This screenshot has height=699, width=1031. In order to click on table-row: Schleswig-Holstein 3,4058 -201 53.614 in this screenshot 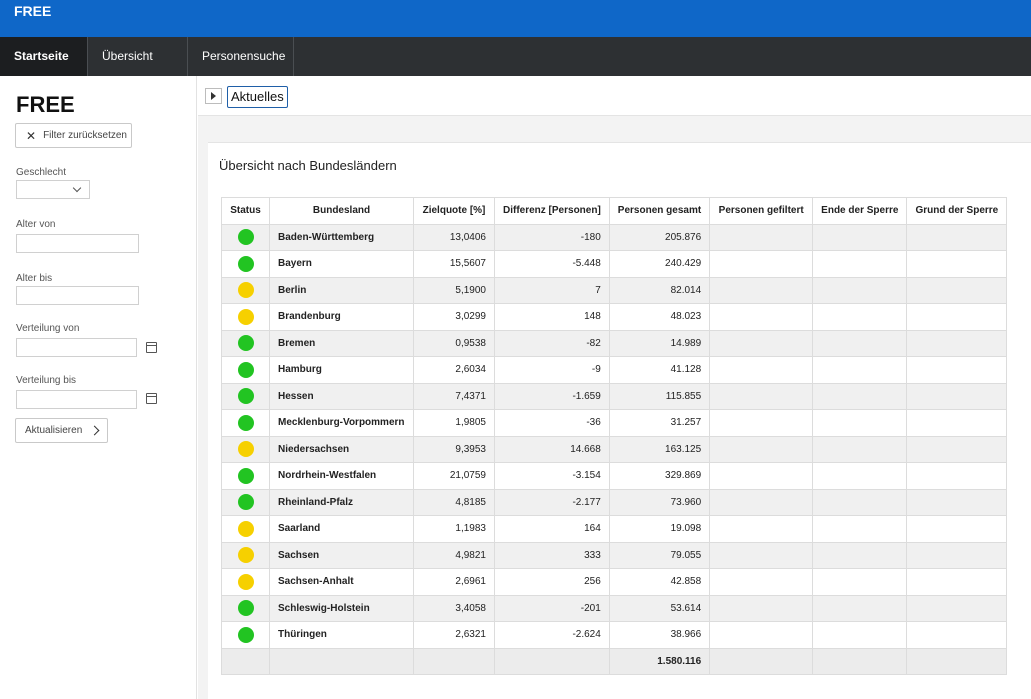, I will do `click(614, 608)`.